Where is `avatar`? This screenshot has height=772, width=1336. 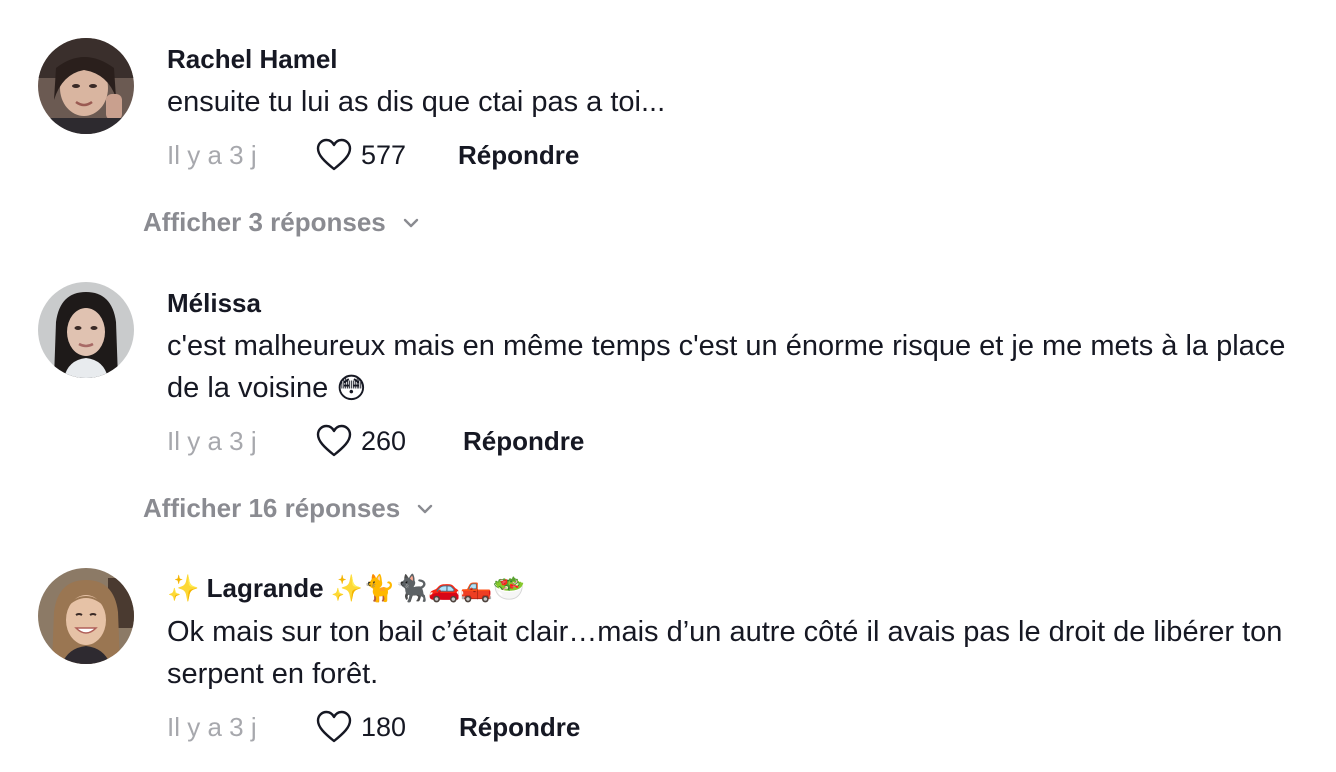 avatar is located at coordinates (86, 616).